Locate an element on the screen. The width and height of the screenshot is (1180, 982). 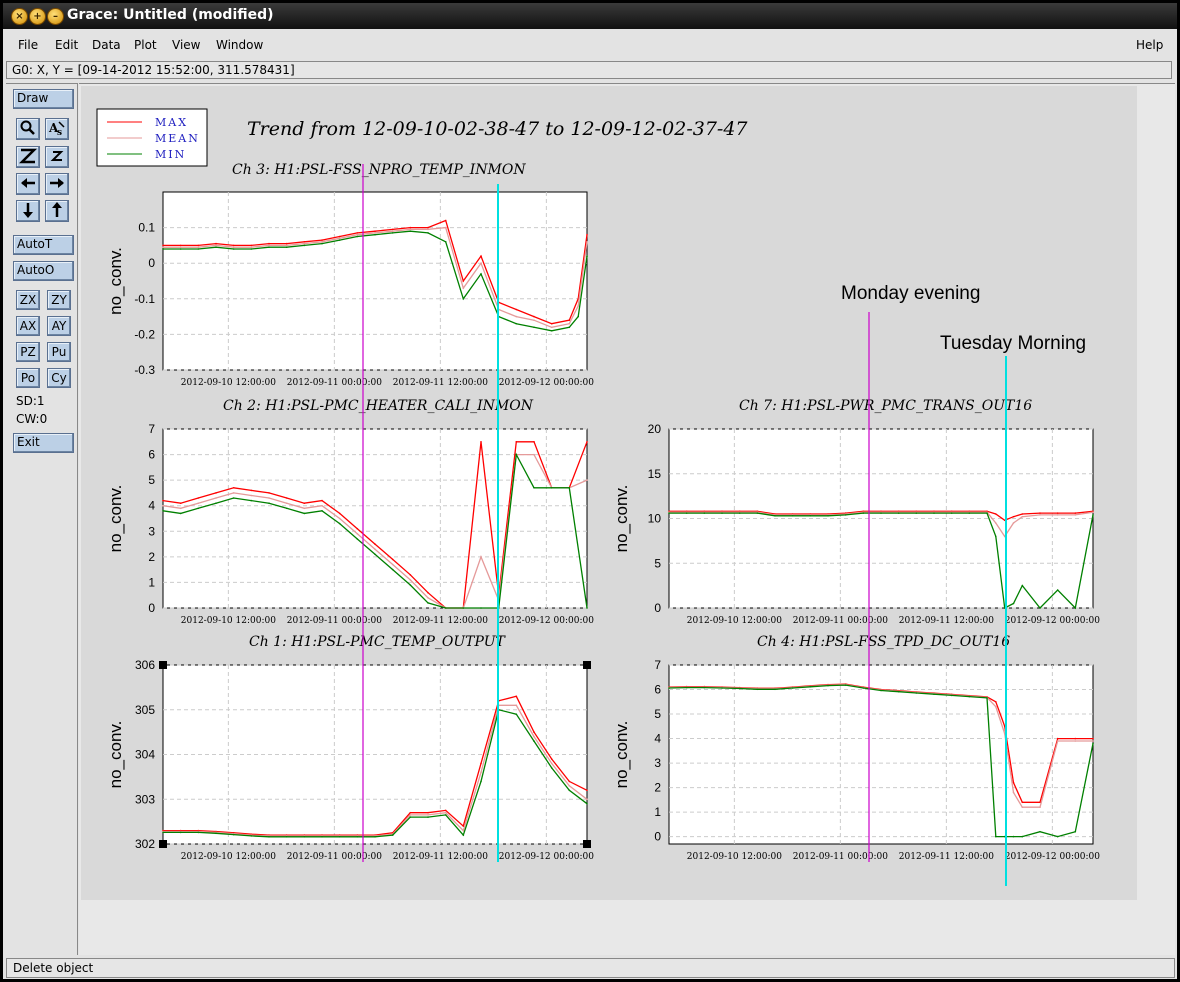
autoscale-text-icon: As is located at coordinates (57, 129).